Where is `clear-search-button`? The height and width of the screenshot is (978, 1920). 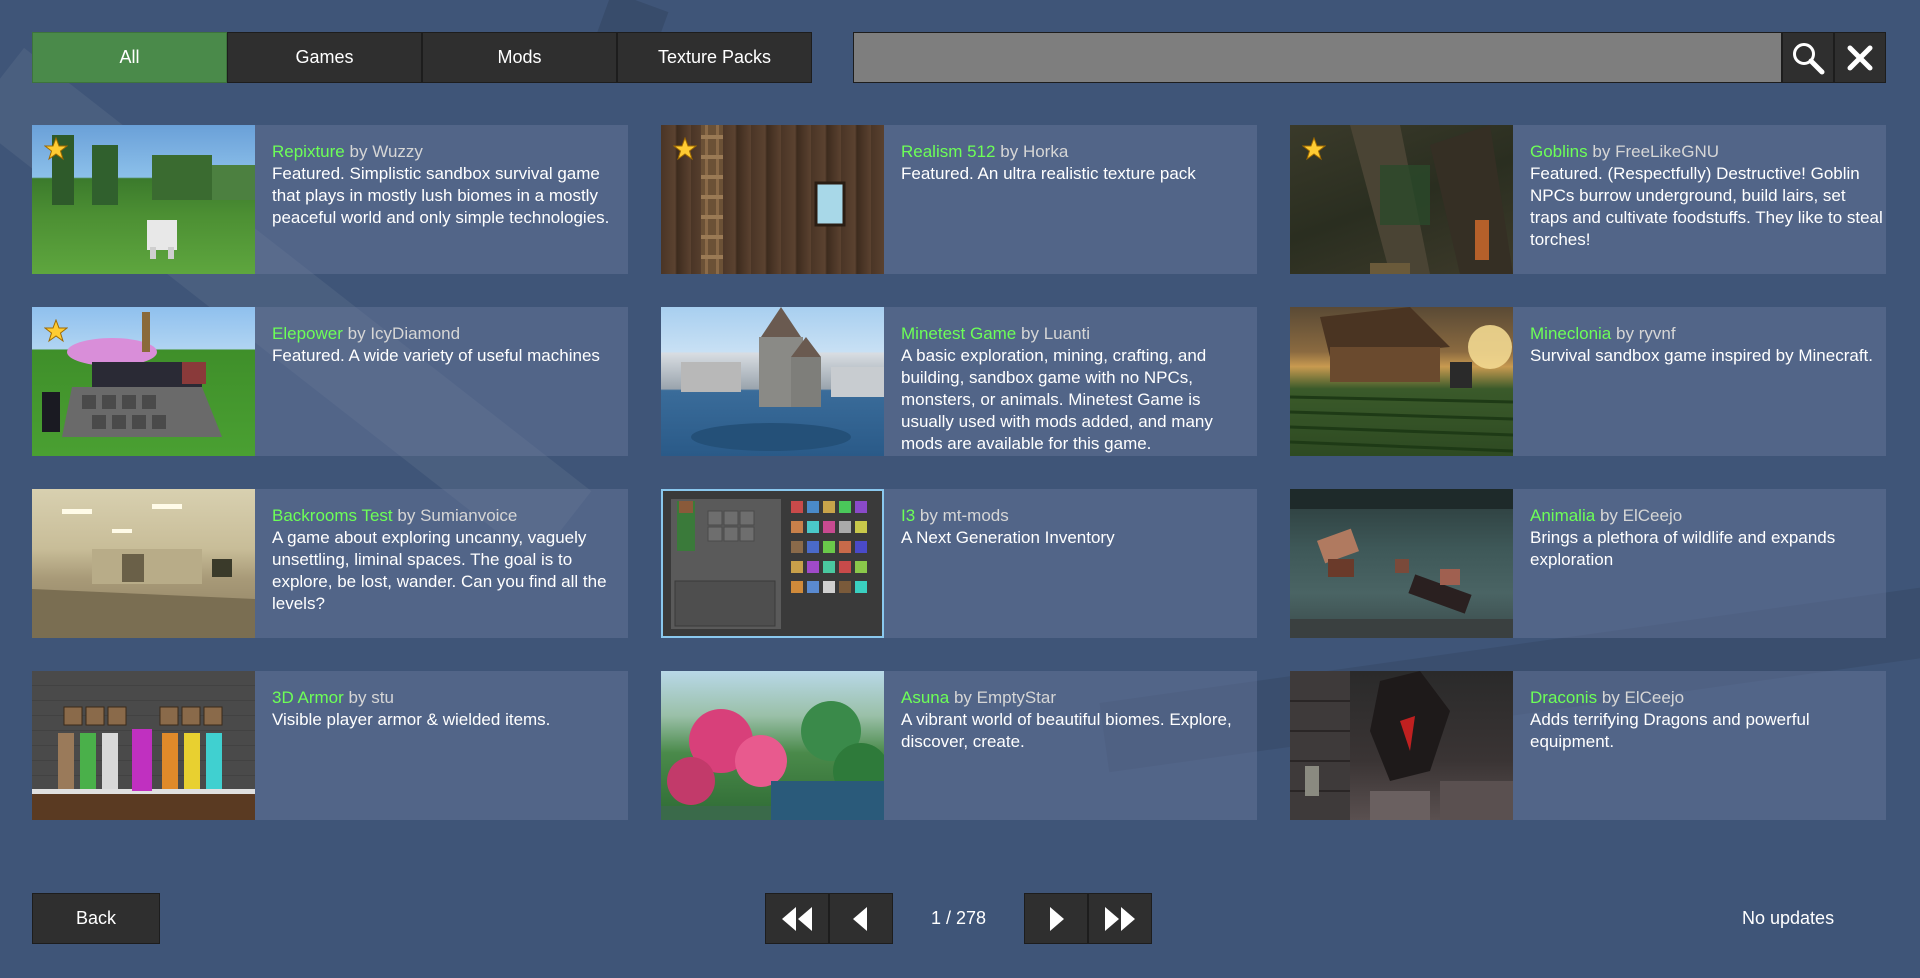 clear-search-button is located at coordinates (1860, 57).